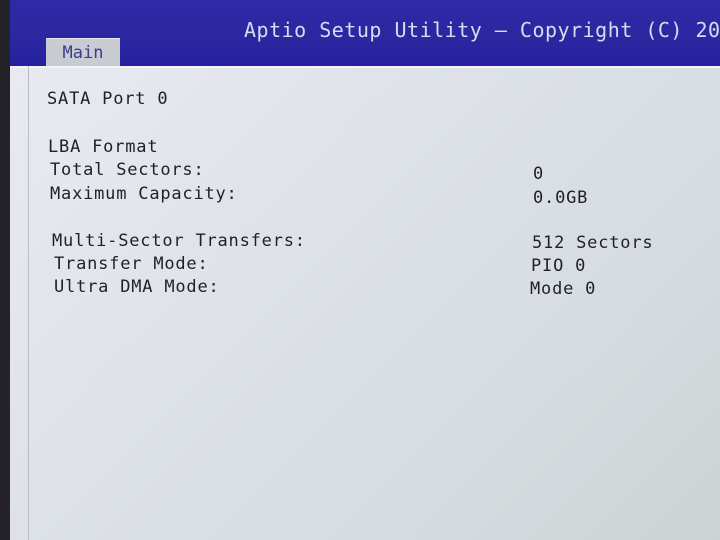 The width and height of the screenshot is (720, 540). Describe the element at coordinates (563, 289) in the screenshot. I see `ultra-dma-mode-value: Mode 0` at that location.